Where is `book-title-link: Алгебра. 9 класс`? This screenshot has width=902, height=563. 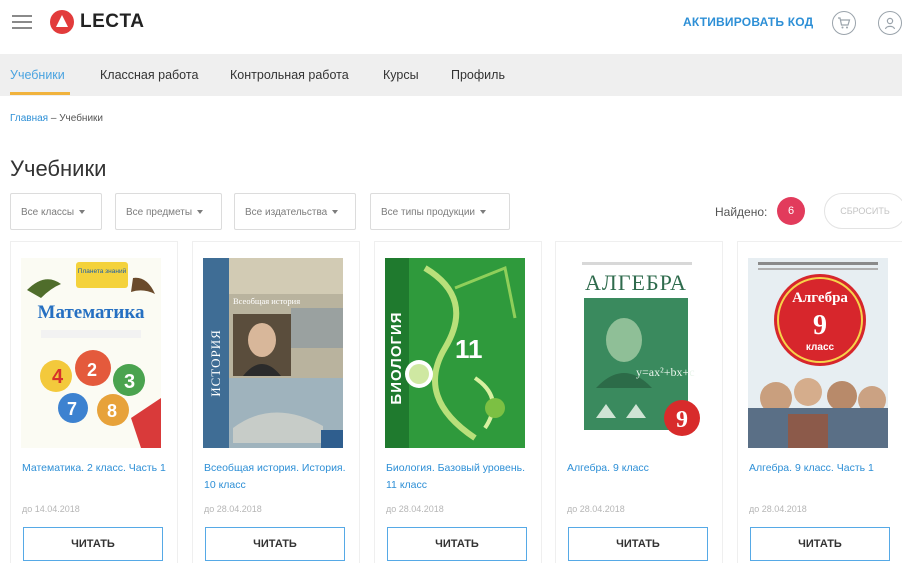
book-title-link: Алгебра. 9 класс is located at coordinates (642, 468).